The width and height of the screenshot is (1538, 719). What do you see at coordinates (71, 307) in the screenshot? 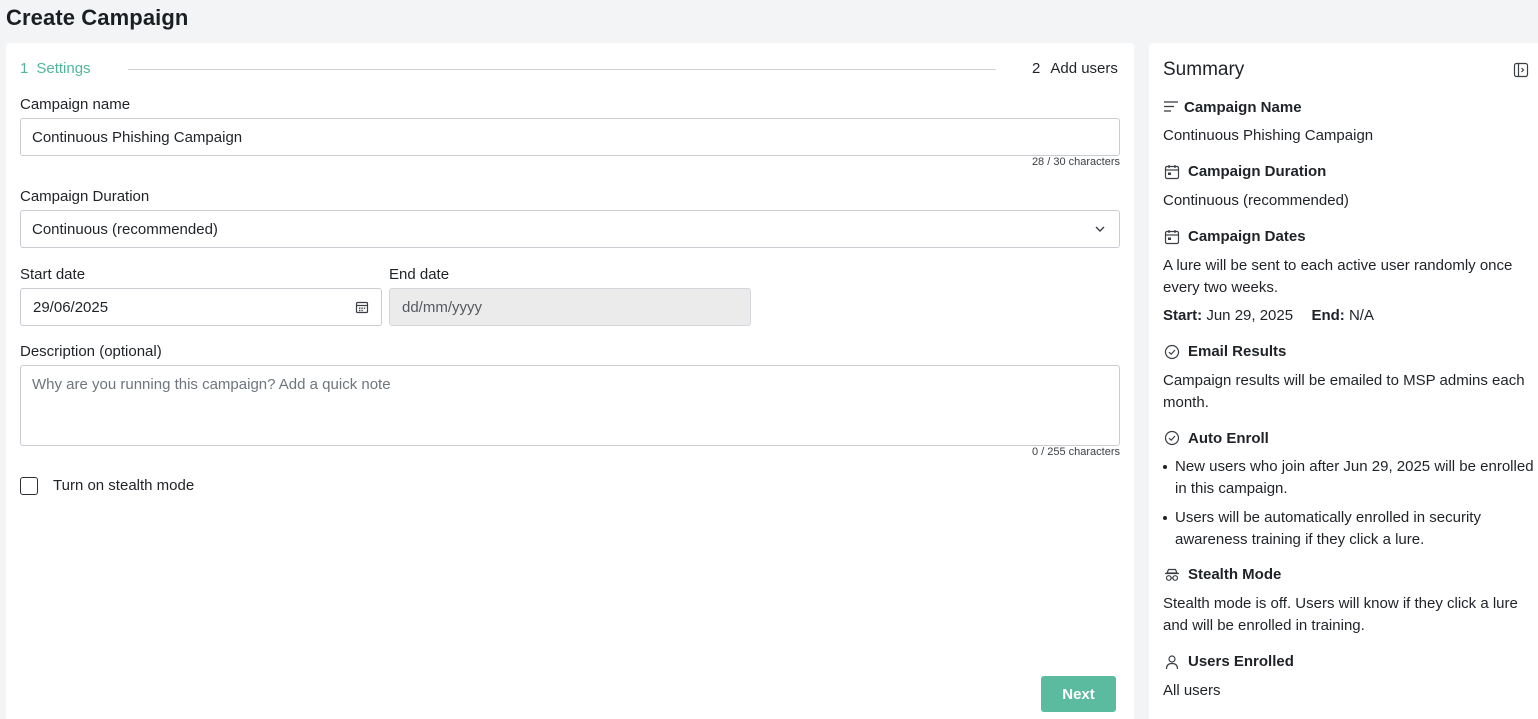
I see `start-date-value: 29/06/2025` at bounding box center [71, 307].